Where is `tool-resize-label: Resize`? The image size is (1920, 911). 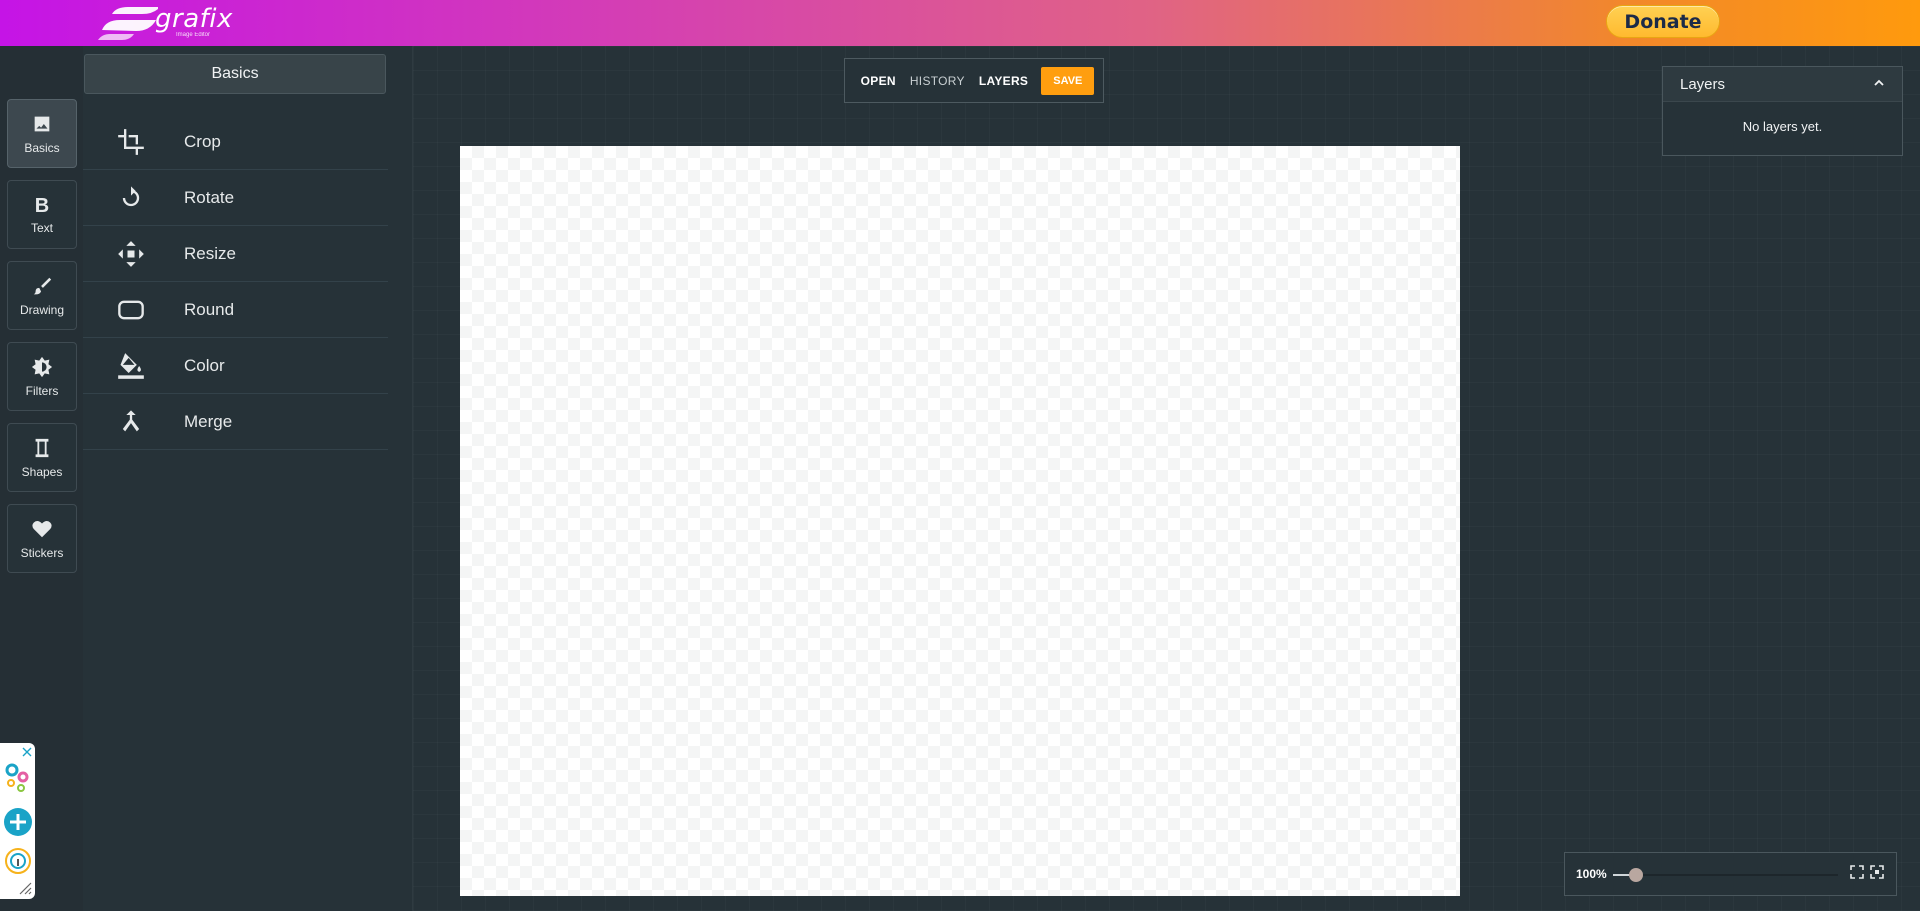
tool-resize-label: Resize is located at coordinates (210, 253).